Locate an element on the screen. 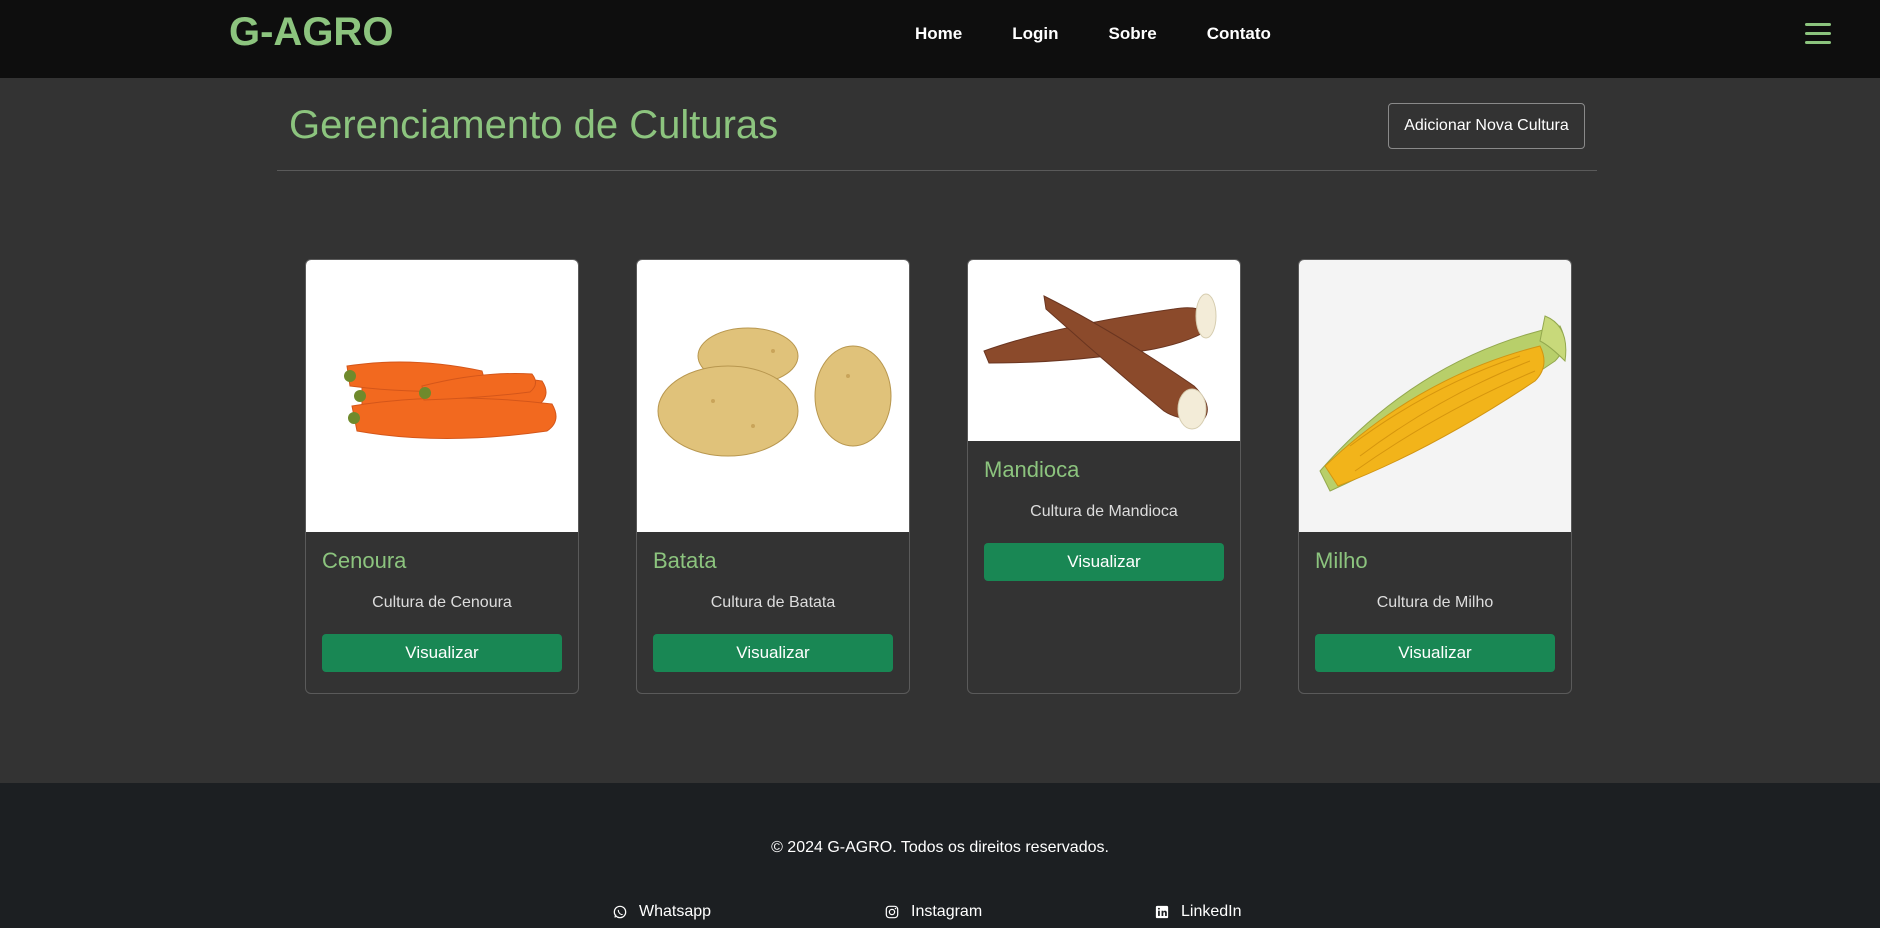 The height and width of the screenshot is (928, 1880). culture-card: Mandioca Cultura de Mandioca Visualizar is located at coordinates (1104, 476).